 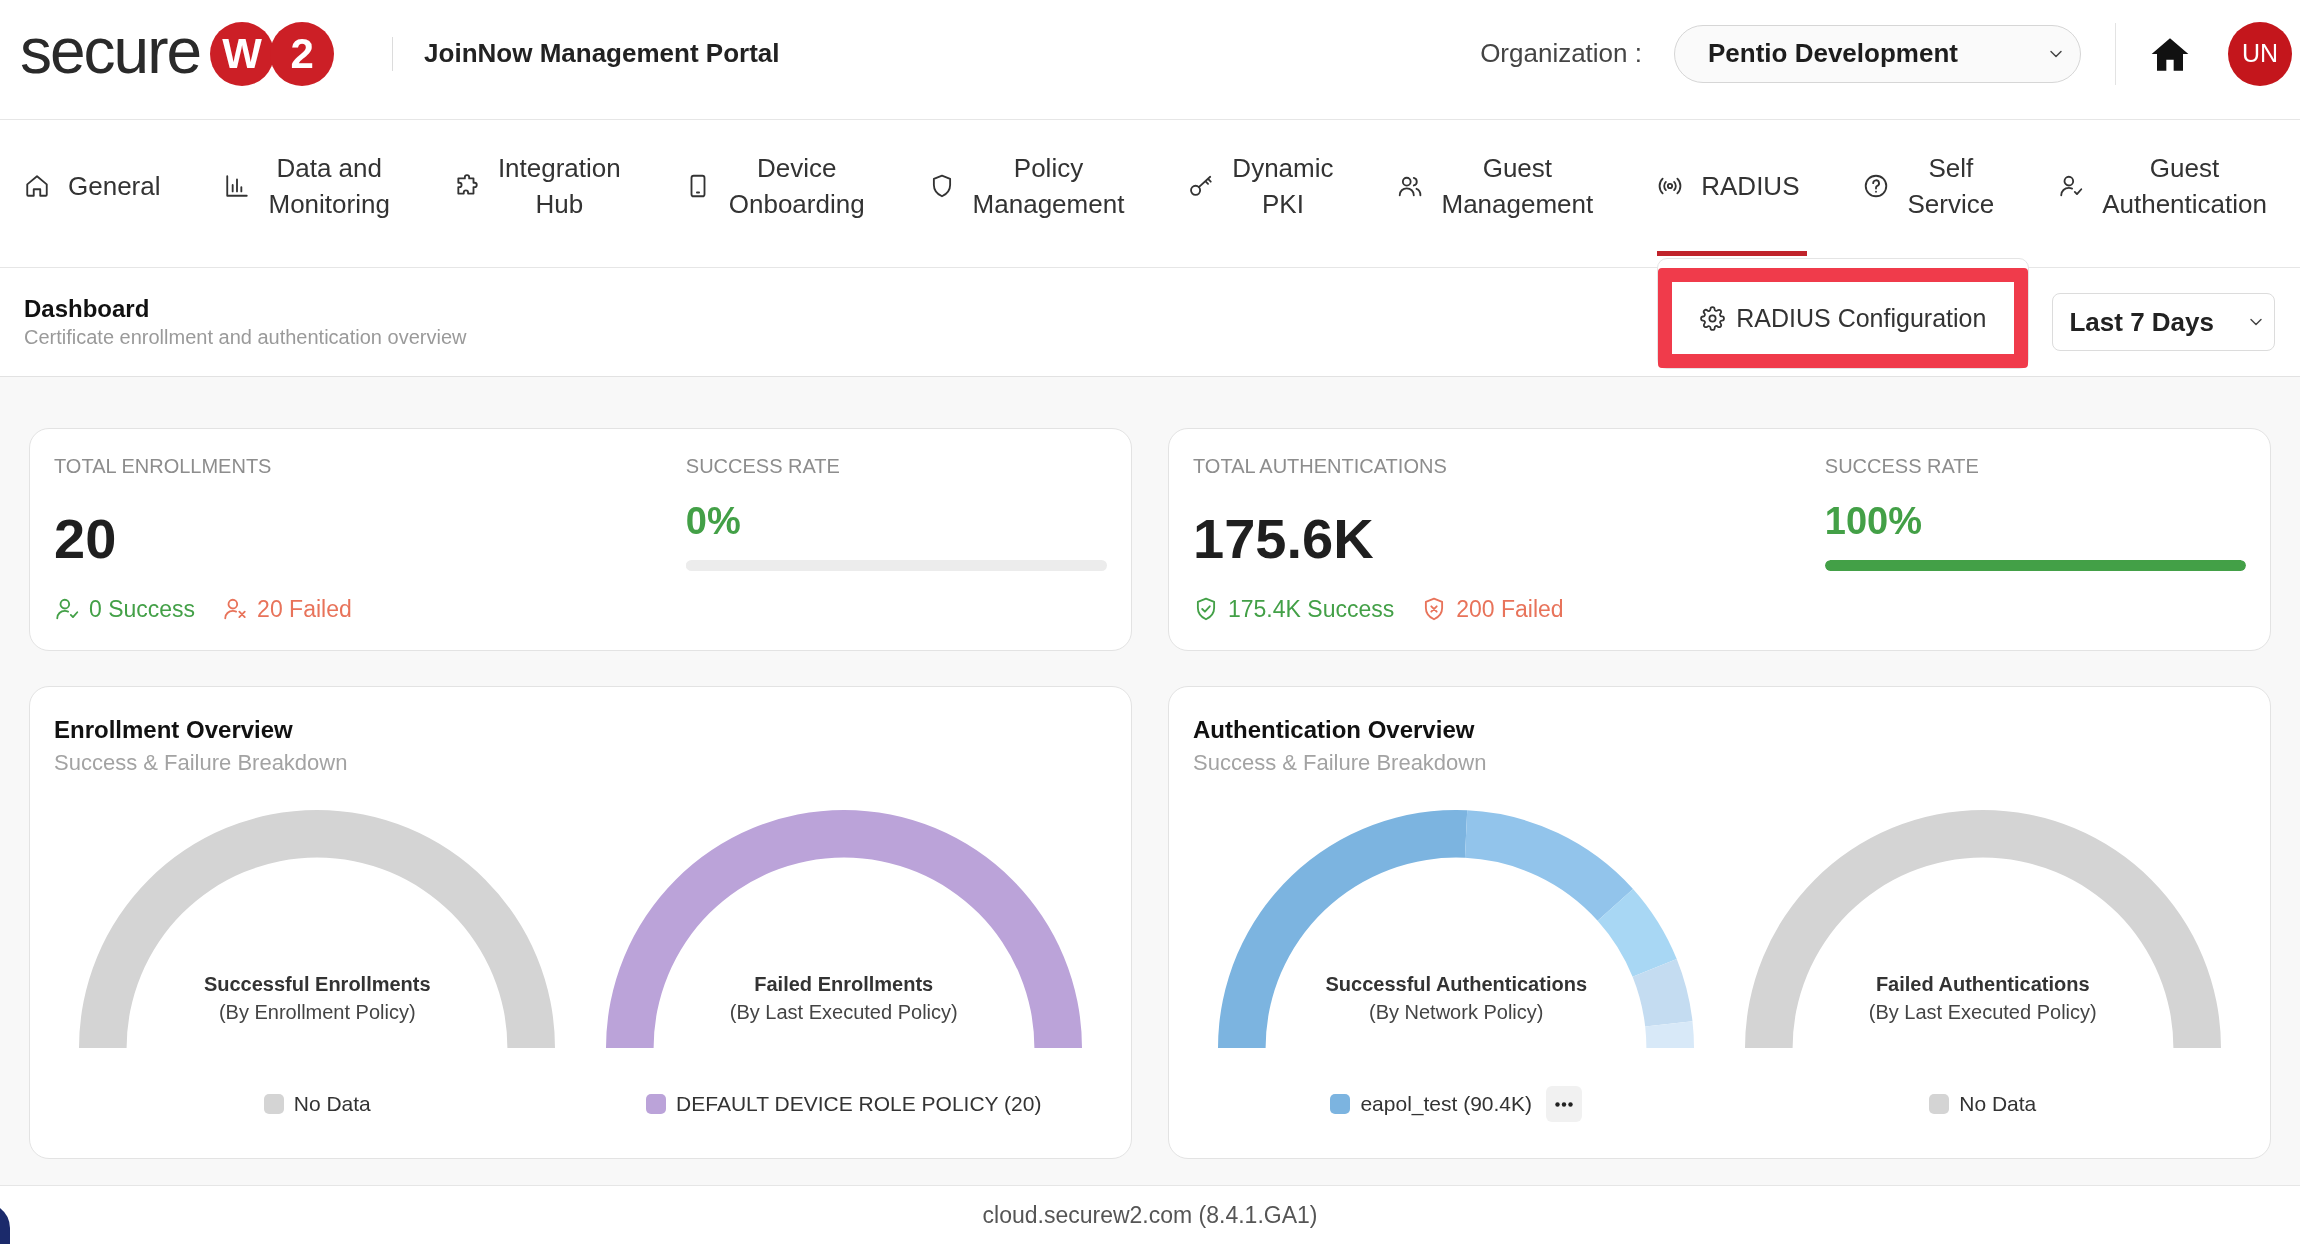 I want to click on settings-icon, so click(x=1713, y=318).